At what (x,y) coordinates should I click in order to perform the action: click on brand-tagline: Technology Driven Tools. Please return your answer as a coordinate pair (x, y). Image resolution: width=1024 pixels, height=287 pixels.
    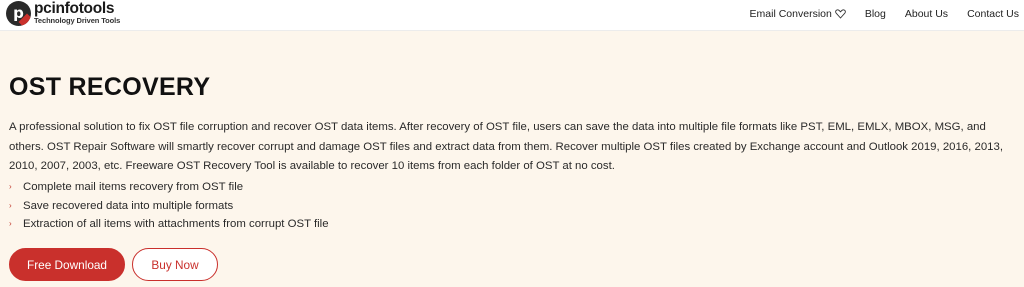
    Looking at the image, I should click on (77, 20).